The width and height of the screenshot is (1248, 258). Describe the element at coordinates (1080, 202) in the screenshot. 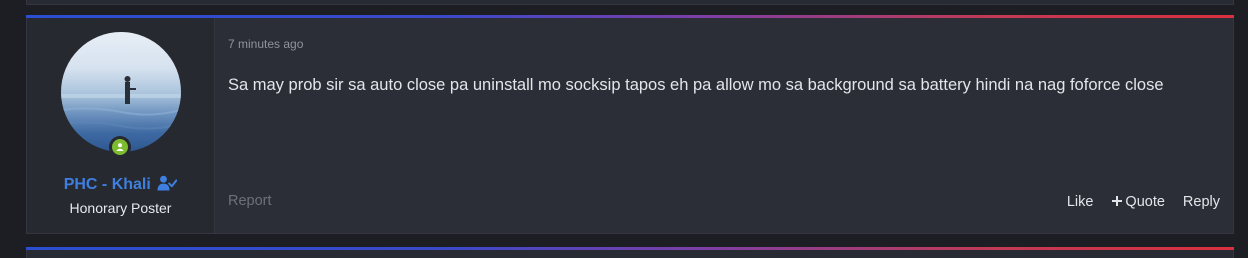

I see `like-button: Like` at that location.